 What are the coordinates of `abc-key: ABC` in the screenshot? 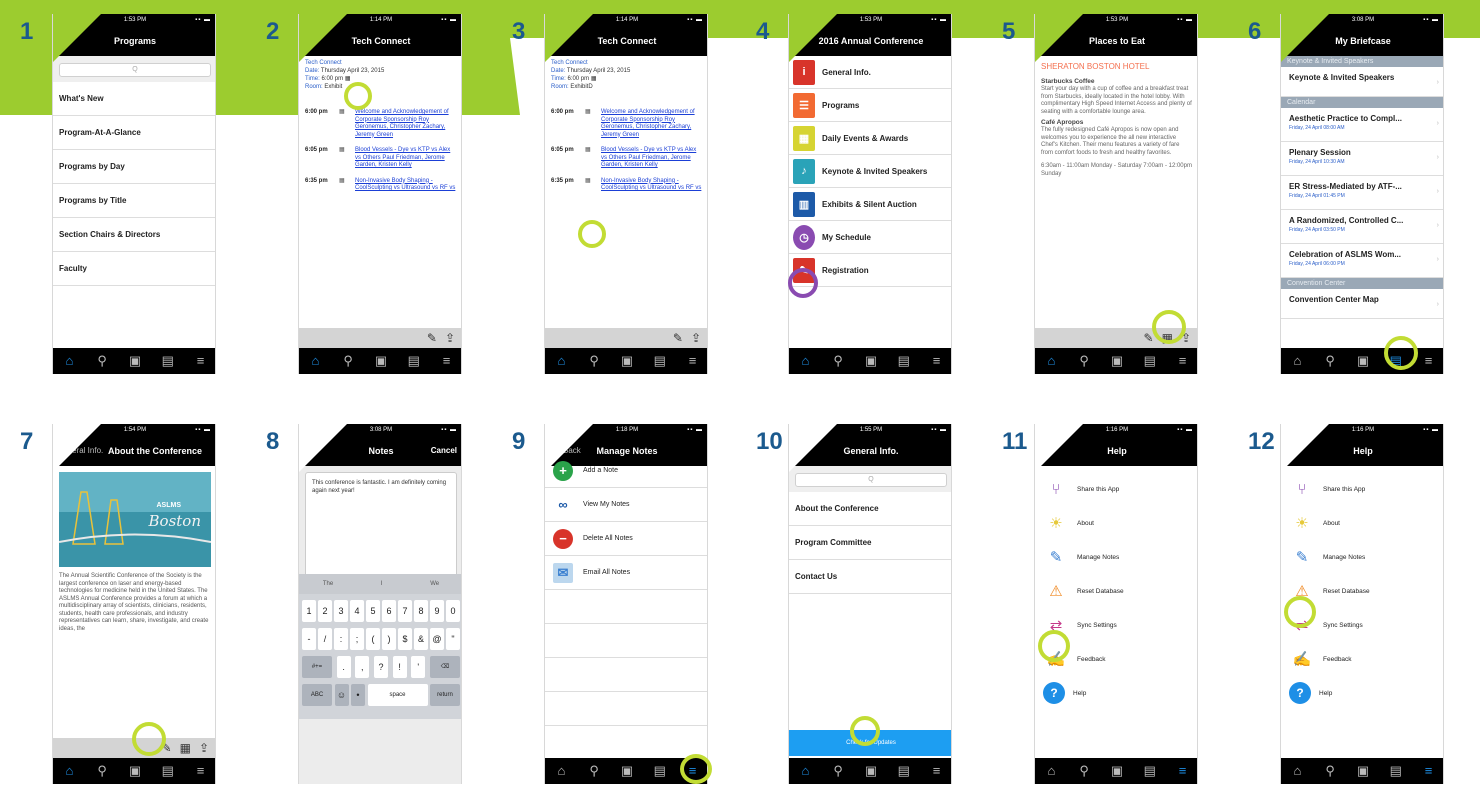 It's located at (317, 695).